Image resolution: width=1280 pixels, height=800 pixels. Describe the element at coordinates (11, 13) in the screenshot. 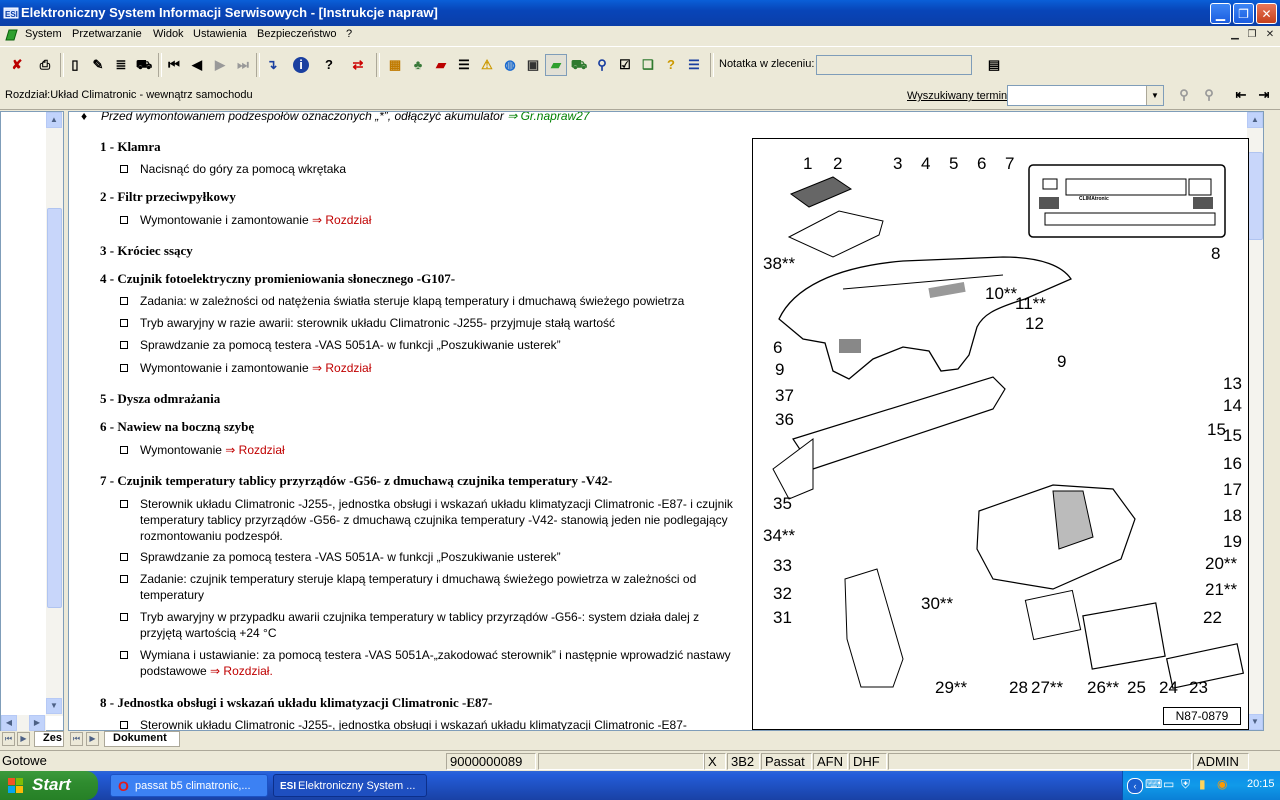

I see `app-logo-icon: ESI` at that location.